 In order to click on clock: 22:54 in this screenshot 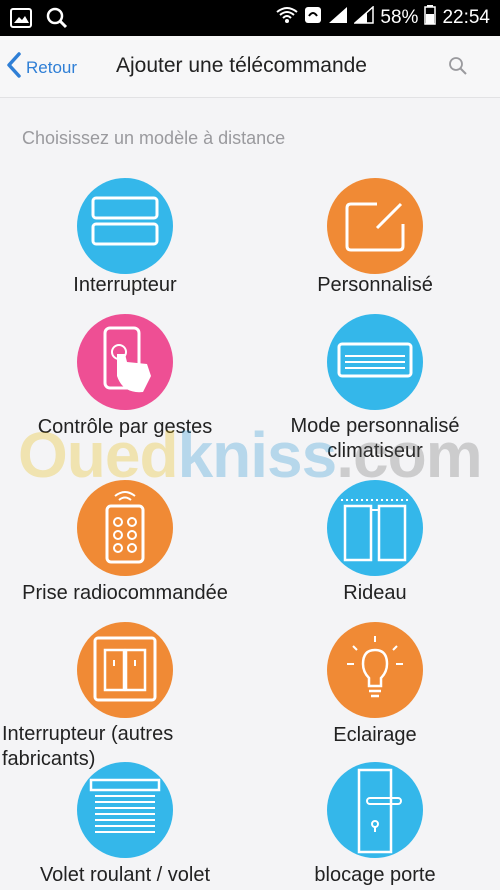, I will do `click(466, 17)`.